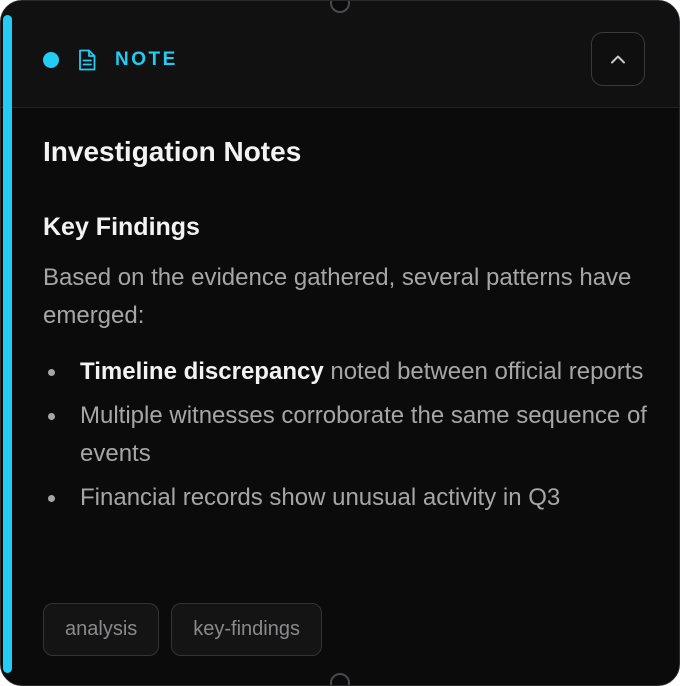 The image size is (680, 686). What do you see at coordinates (101, 629) in the screenshot?
I see `tag-analysis: analysis` at bounding box center [101, 629].